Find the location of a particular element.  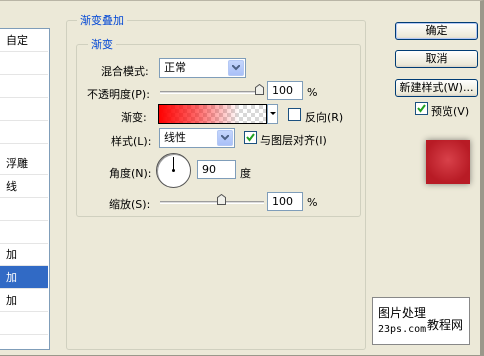

align-with-layer-checkbox is located at coordinates (250, 137).